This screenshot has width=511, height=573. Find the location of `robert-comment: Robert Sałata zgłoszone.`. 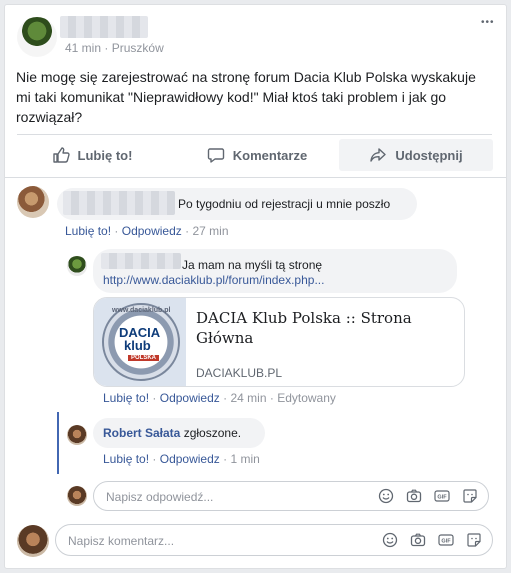

robert-comment: Robert Sałata zgłoszone. is located at coordinates (172, 433).